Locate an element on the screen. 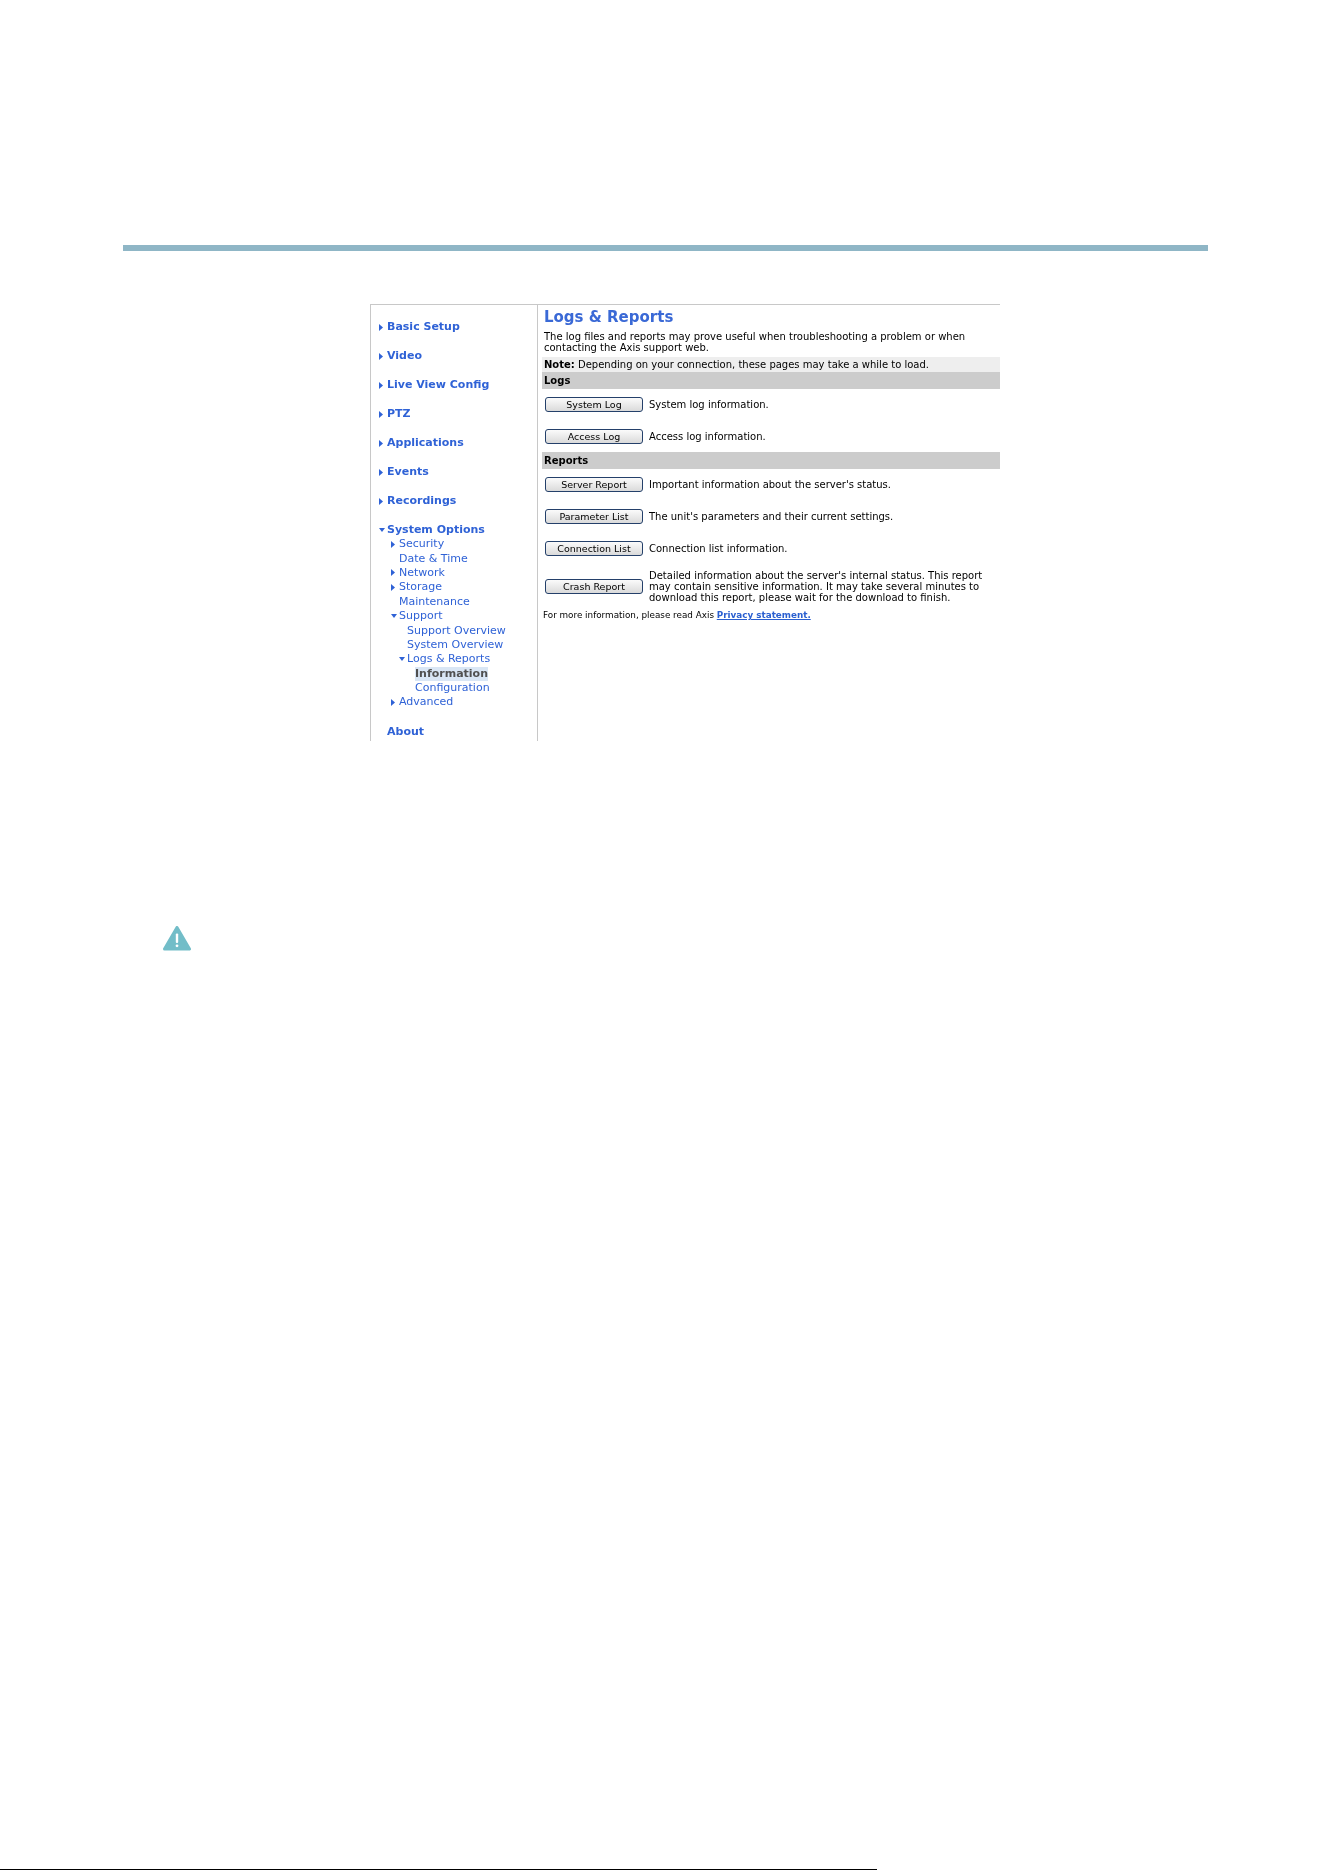  view-button: Access Log is located at coordinates (594, 436).